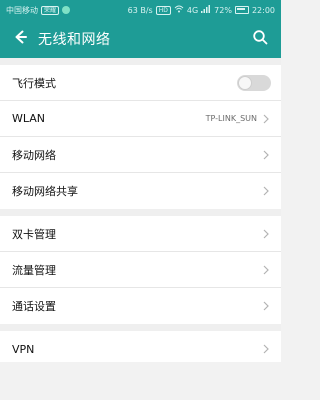 The image size is (320, 400). I want to click on row-label: 流量管理, so click(34, 270).